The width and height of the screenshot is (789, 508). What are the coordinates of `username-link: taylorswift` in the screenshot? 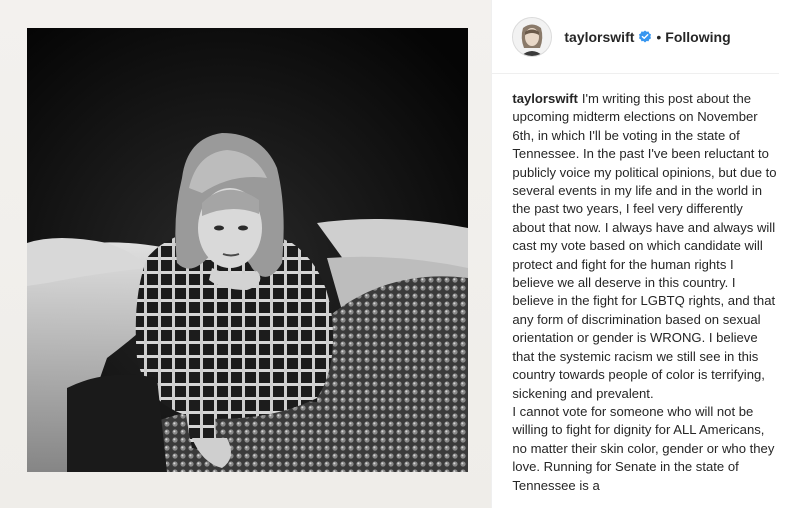 It's located at (599, 37).